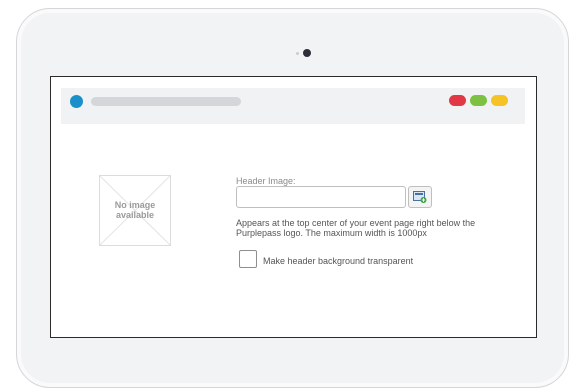  I want to click on header-image-input, so click(321, 197).